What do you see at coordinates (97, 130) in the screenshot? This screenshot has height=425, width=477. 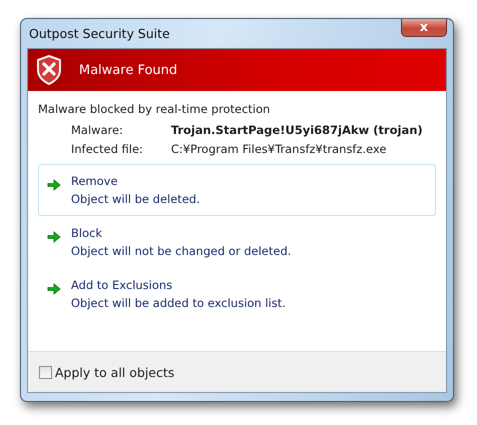 I see `detail-label: Malware:` at bounding box center [97, 130].